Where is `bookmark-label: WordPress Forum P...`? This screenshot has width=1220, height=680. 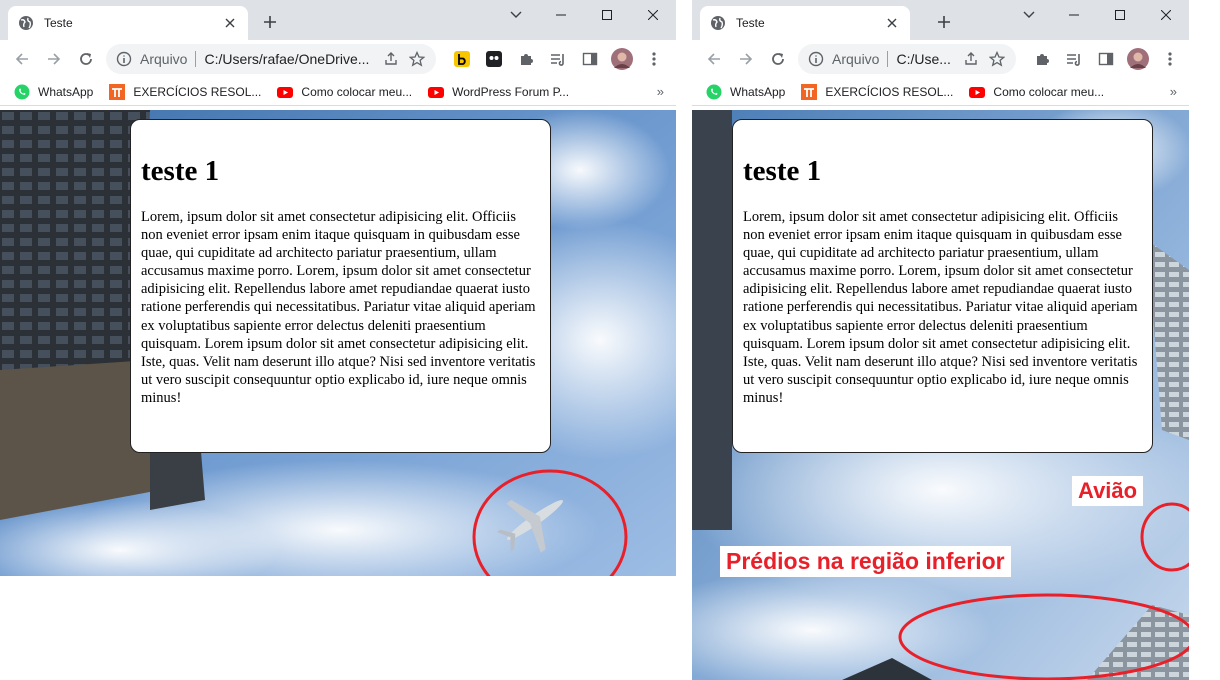
bookmark-label: WordPress Forum P... is located at coordinates (511, 91).